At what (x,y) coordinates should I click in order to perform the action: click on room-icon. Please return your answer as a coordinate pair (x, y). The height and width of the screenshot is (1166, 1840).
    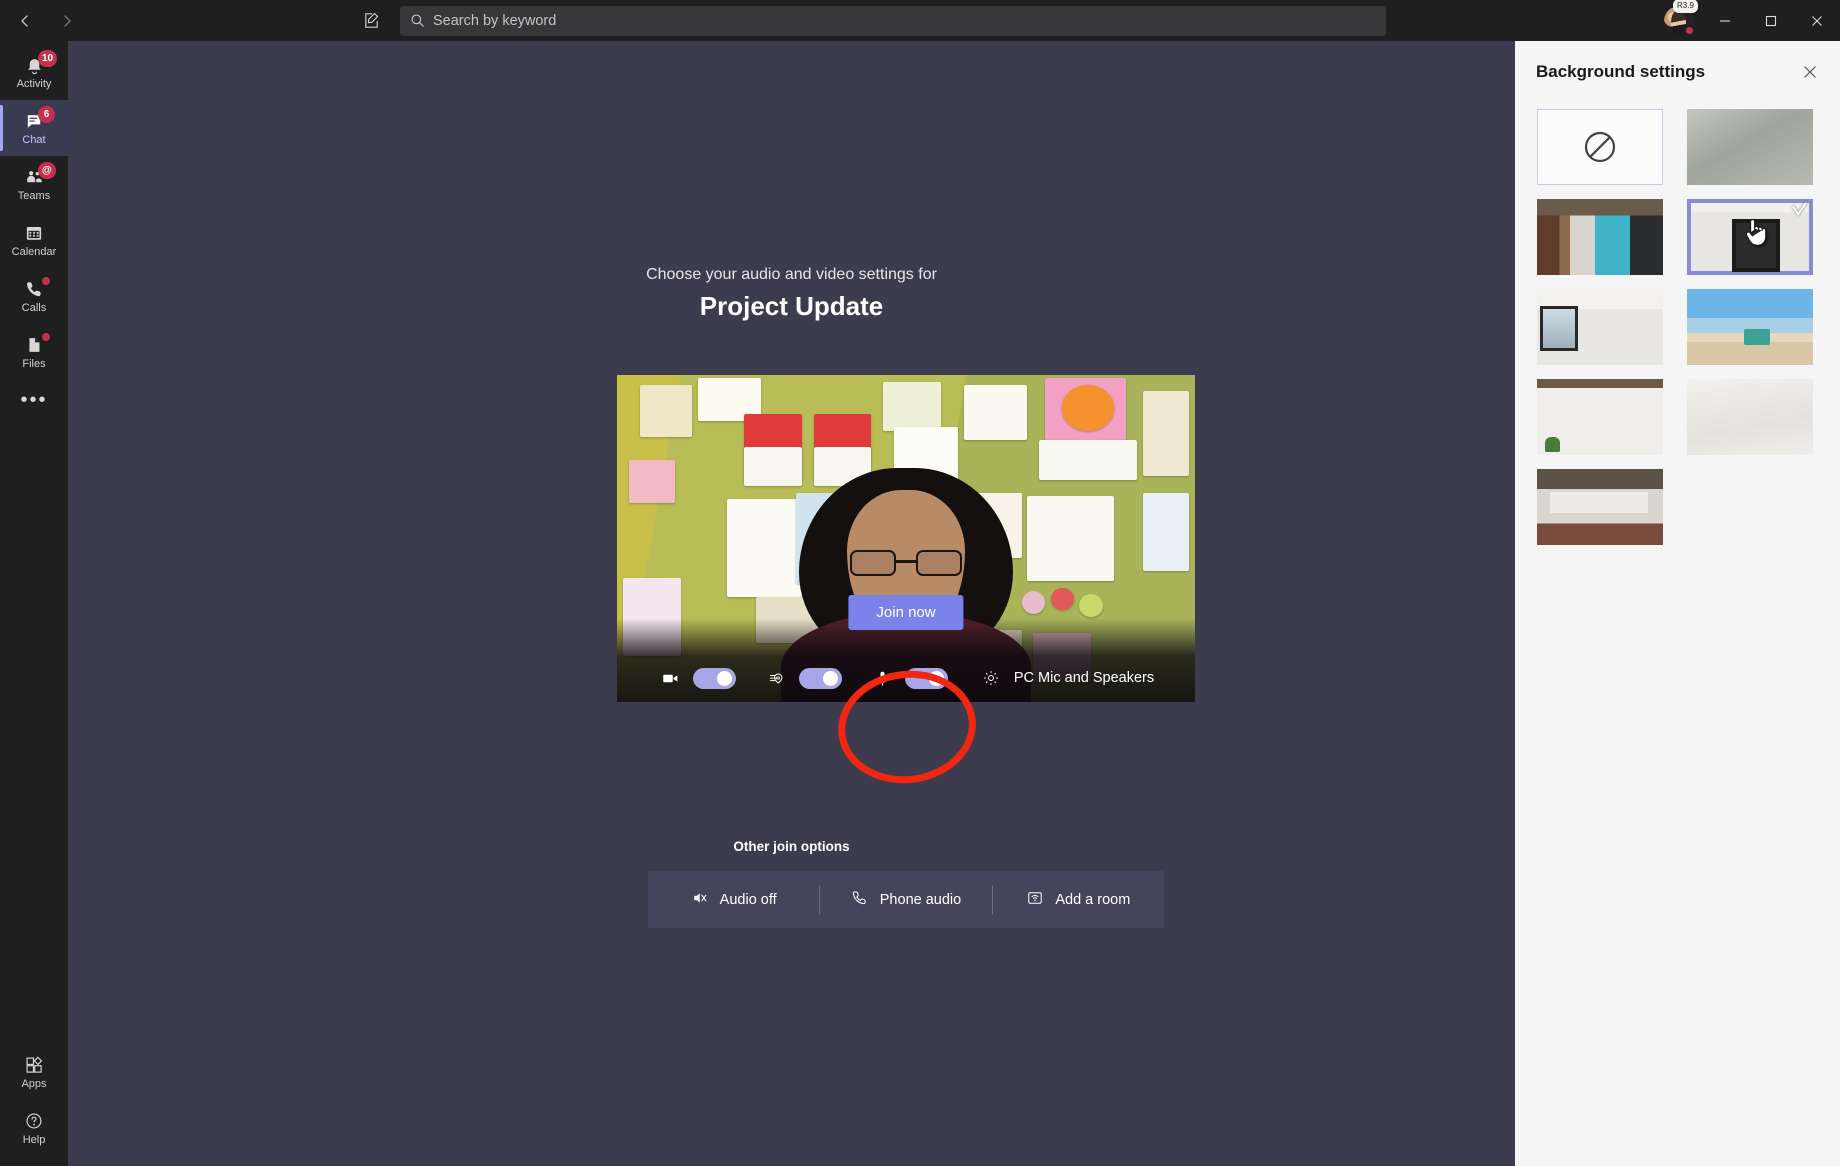
    Looking at the image, I should click on (1035, 900).